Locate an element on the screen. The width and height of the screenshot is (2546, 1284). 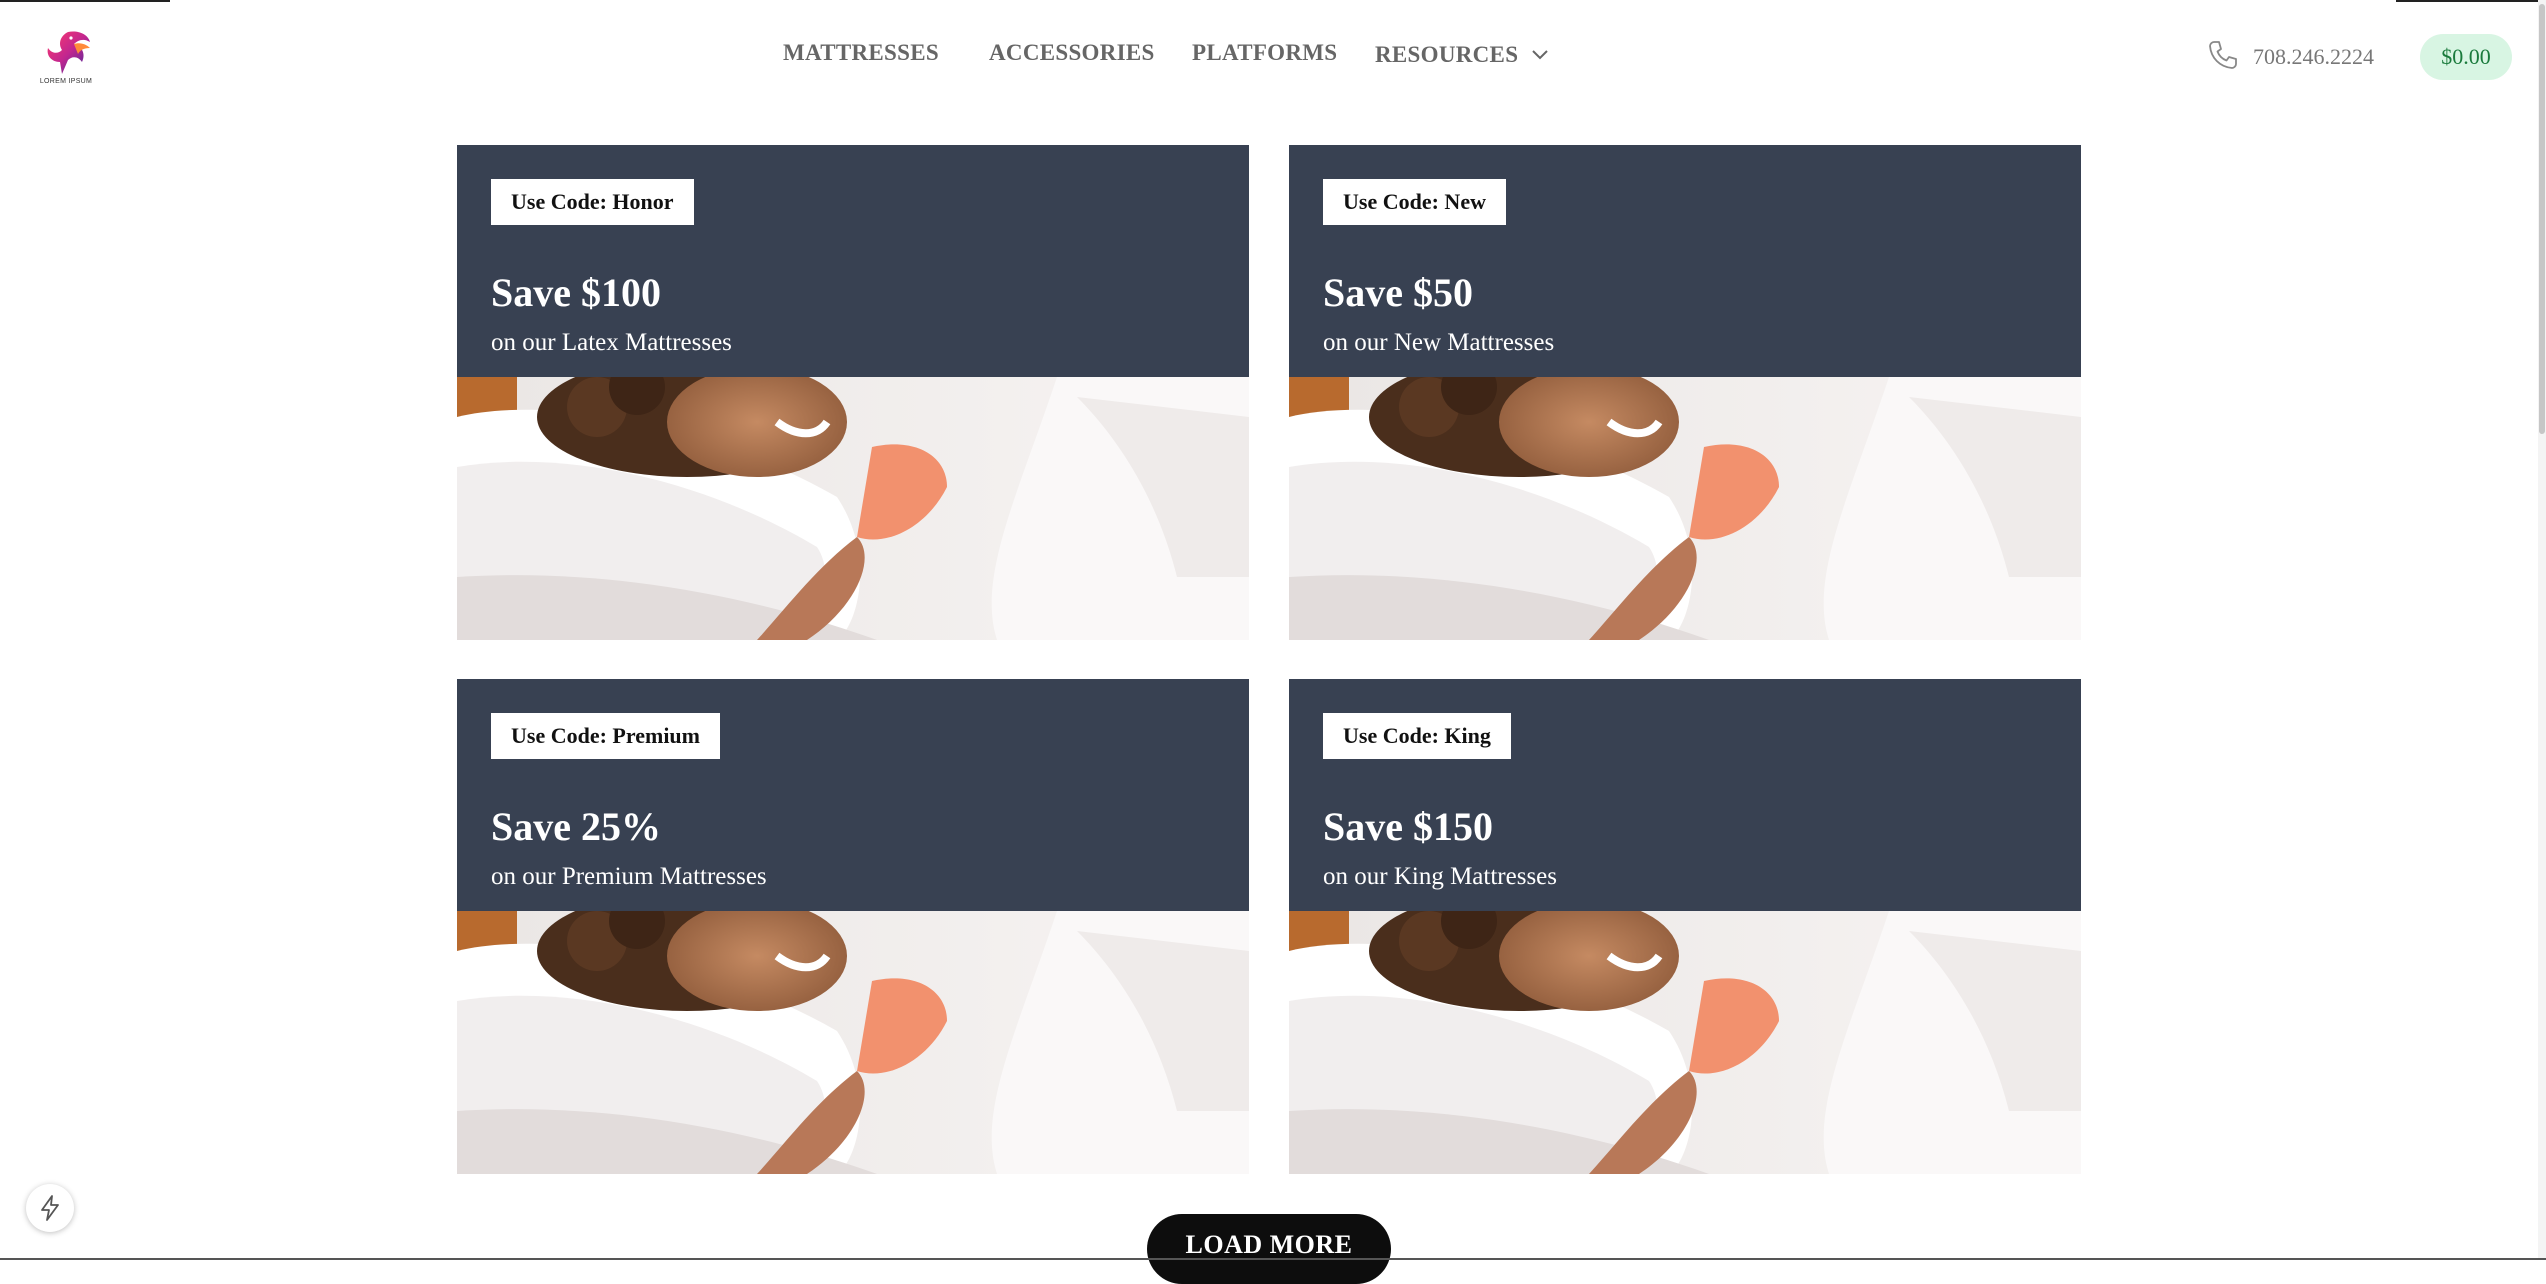
promo-subtitle: on our Premium Mattresses is located at coordinates (629, 876).